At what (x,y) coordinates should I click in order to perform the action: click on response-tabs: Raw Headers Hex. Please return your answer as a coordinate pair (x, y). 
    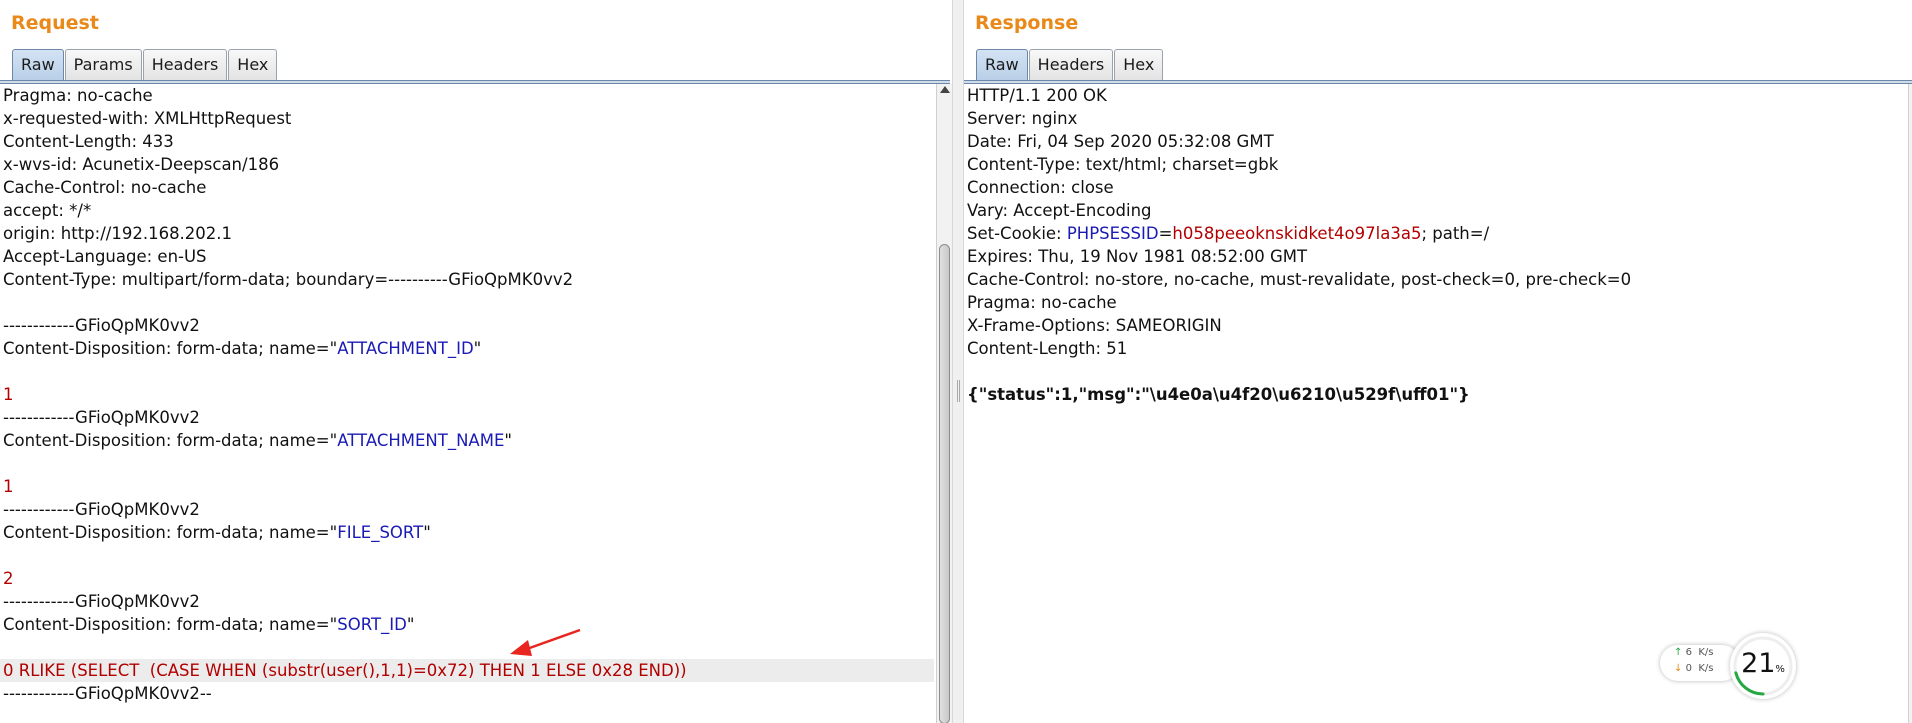
    Looking at the image, I should click on (1070, 65).